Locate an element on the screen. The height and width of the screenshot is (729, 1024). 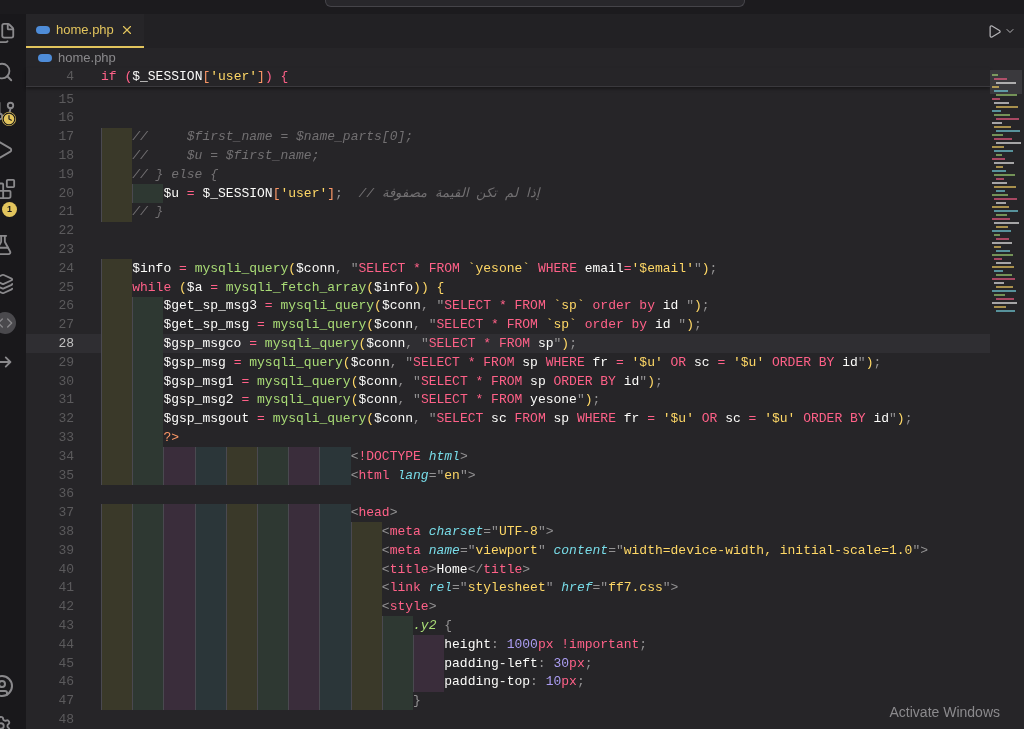
code-line: $info = mysqli_query($conn, "SELECT * FROM `yesone` WHERE email='$email'"); is located at coordinates (425, 268).